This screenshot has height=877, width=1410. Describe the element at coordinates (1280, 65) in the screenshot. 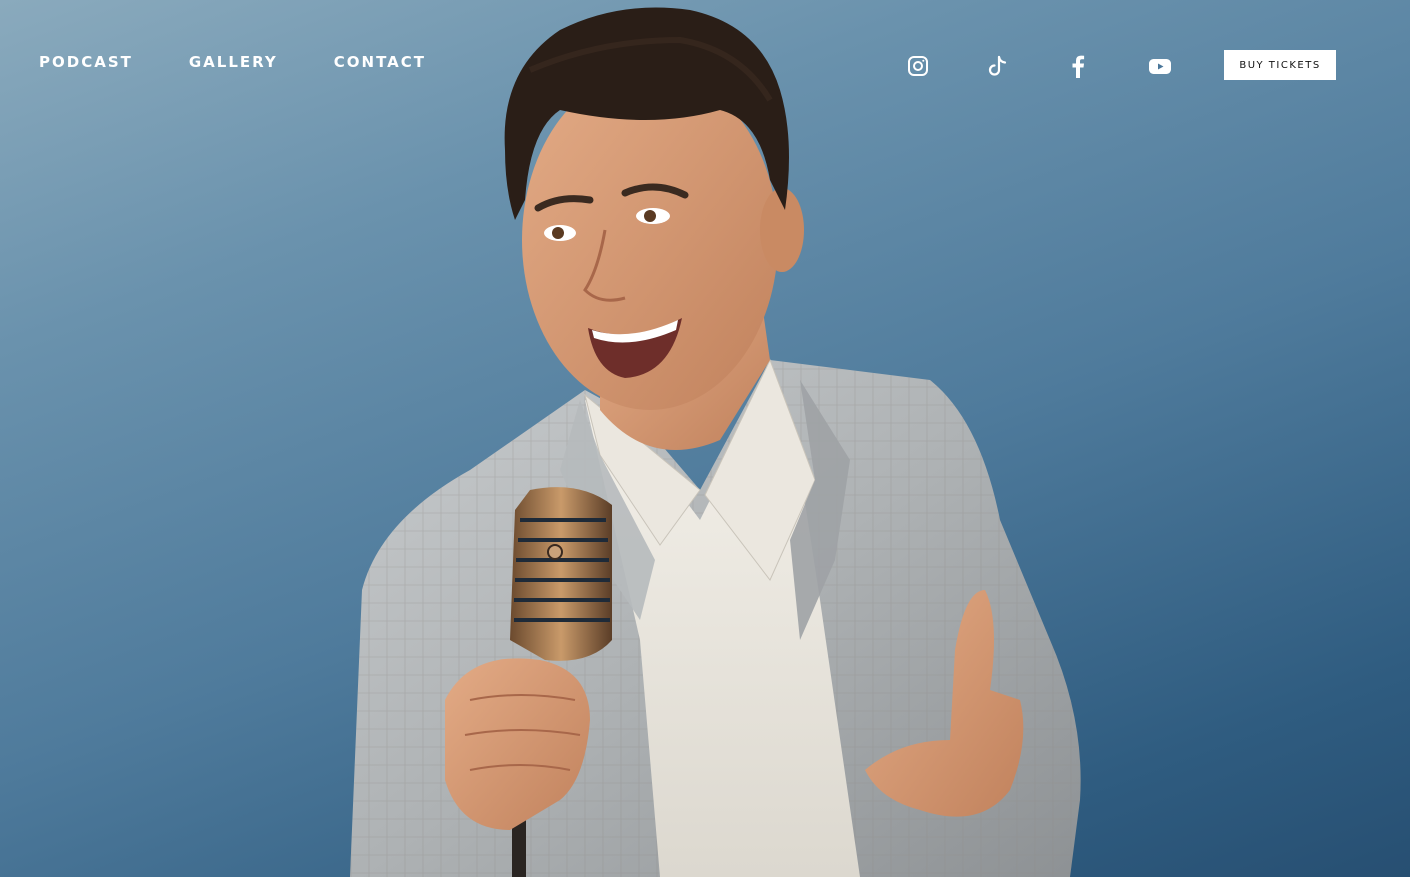

I see `buy-tickets-button: BUY TICKETS` at that location.